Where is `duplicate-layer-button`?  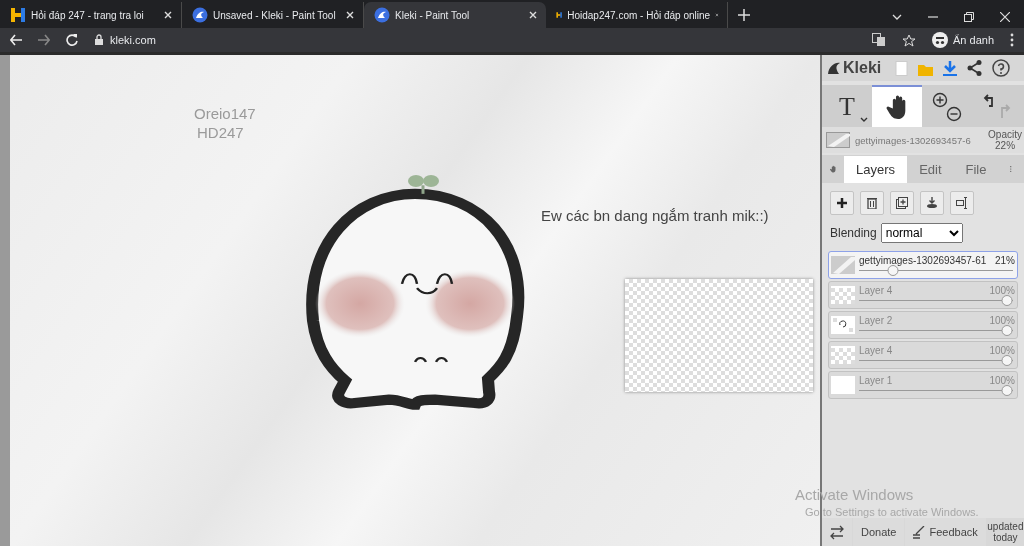
duplicate-layer-button is located at coordinates (902, 203).